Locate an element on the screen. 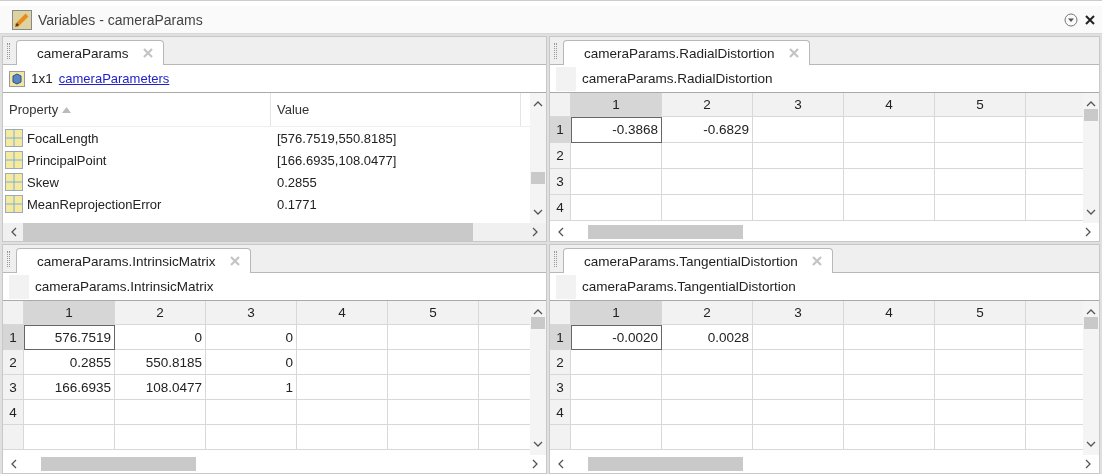 The height and width of the screenshot is (474, 1102). column-header: Value is located at coordinates (396, 109).